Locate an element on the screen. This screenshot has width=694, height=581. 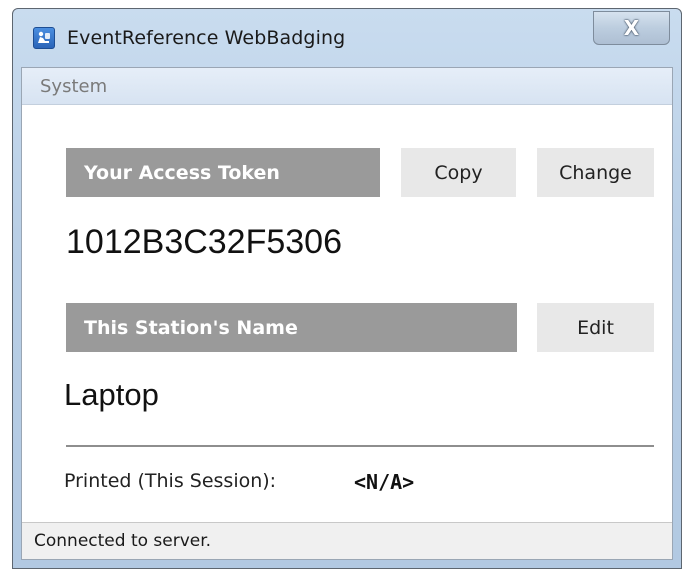
access-token-value: 1012B3C32F5306 is located at coordinates (204, 242).